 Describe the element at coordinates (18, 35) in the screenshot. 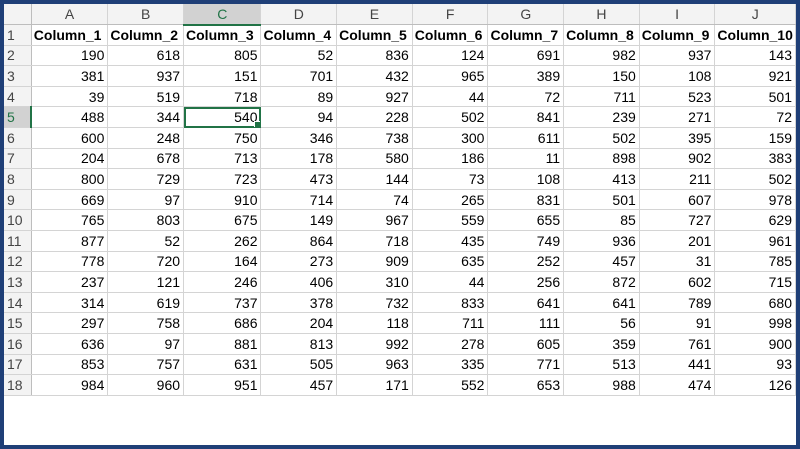

I see `row-header-1: 1` at that location.